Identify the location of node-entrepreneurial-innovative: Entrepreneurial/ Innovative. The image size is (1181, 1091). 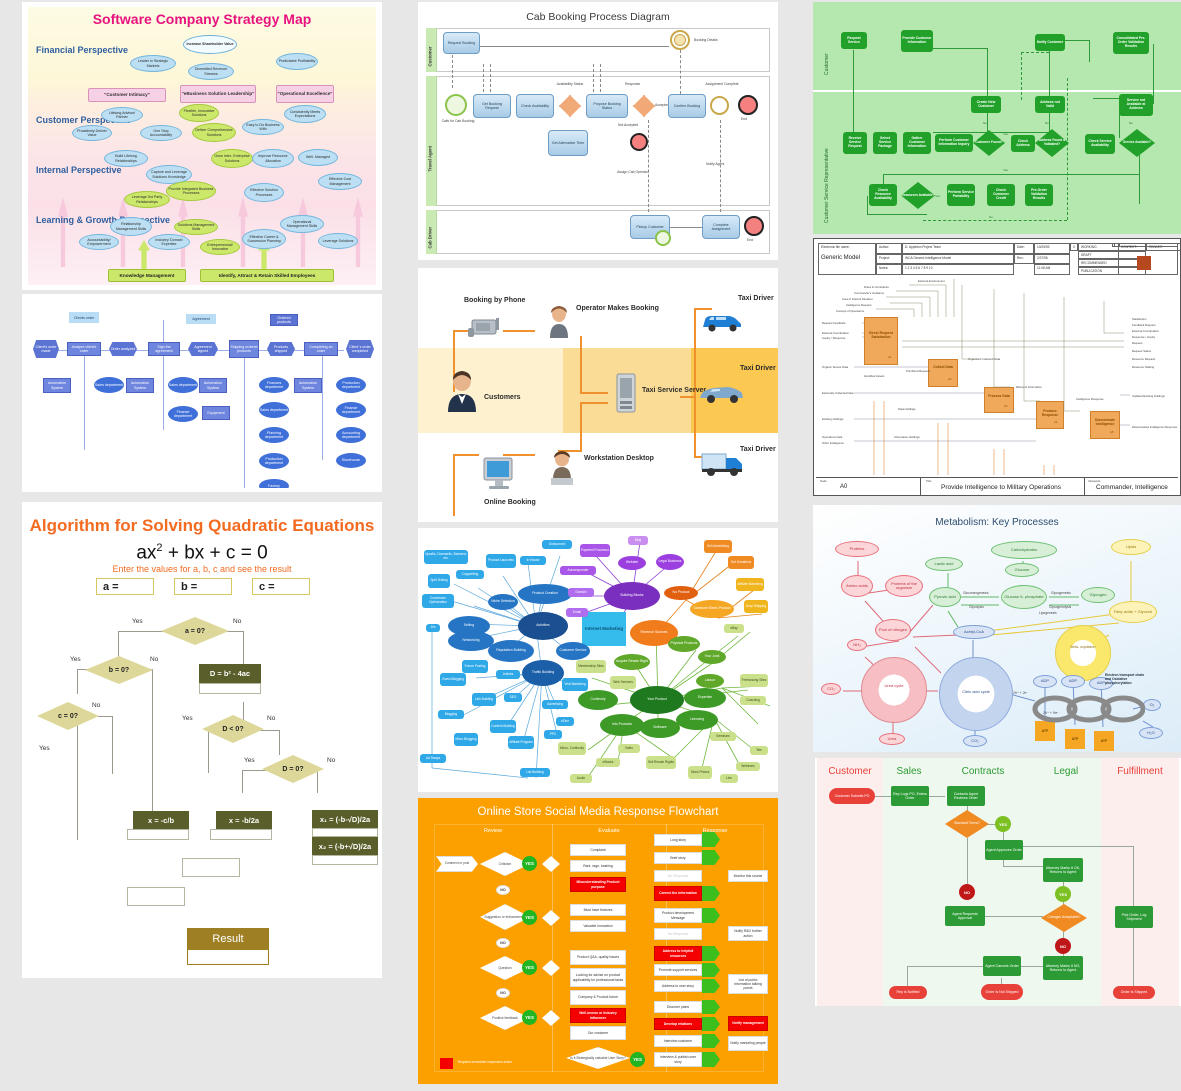
(220, 247).